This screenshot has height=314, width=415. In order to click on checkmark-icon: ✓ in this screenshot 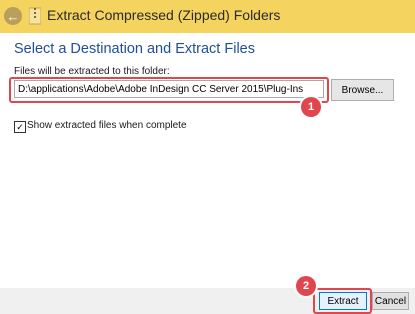, I will do `click(20, 126)`.